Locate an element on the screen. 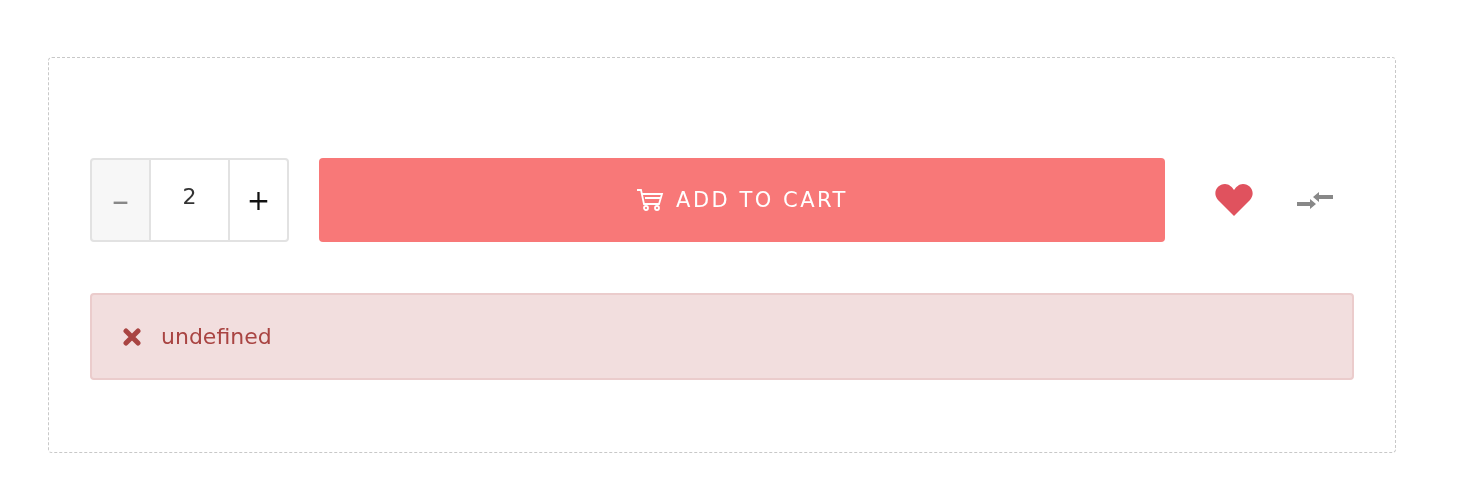  close-icon is located at coordinates (132, 336).